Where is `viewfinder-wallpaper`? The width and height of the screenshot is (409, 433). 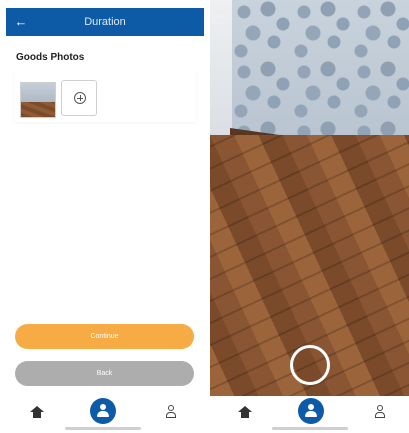 viewfinder-wallpaper is located at coordinates (320, 74).